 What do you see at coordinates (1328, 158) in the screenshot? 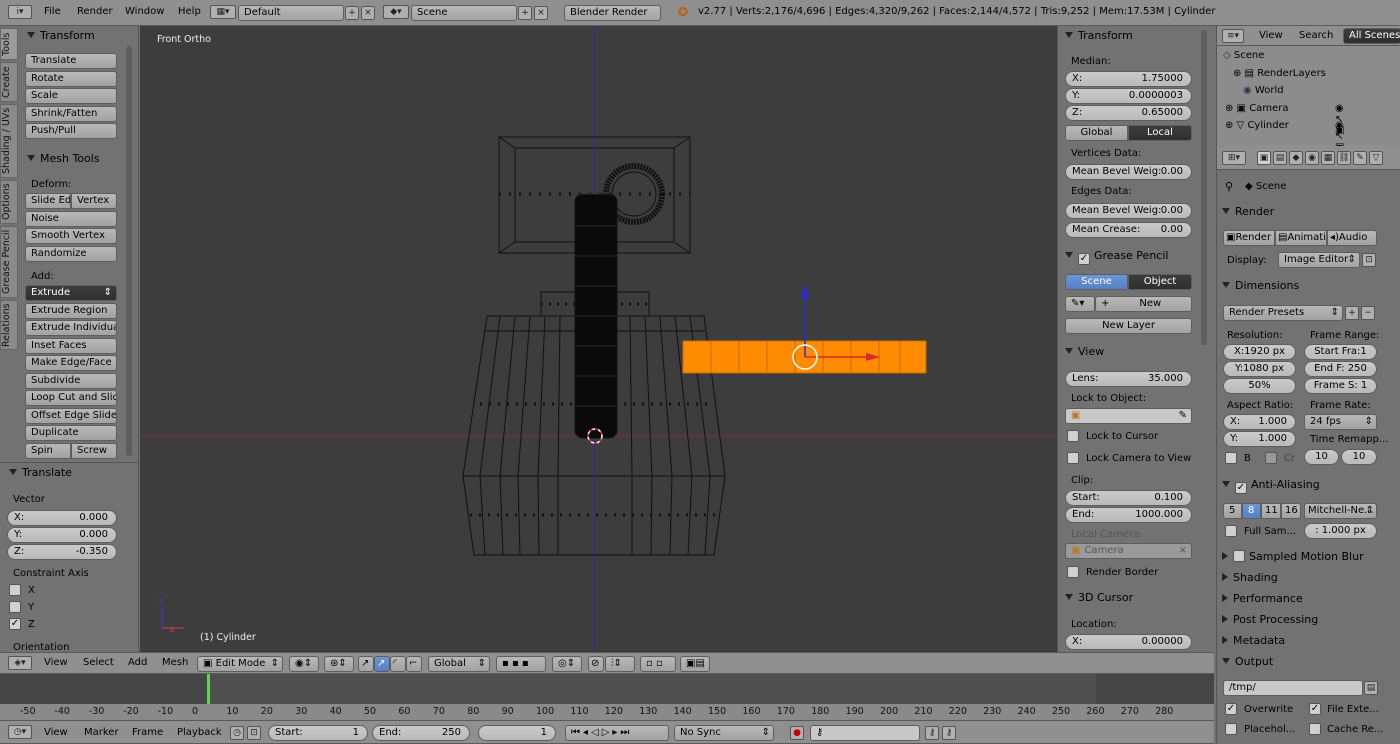
I see `object-tab-icon: ▦` at bounding box center [1328, 158].